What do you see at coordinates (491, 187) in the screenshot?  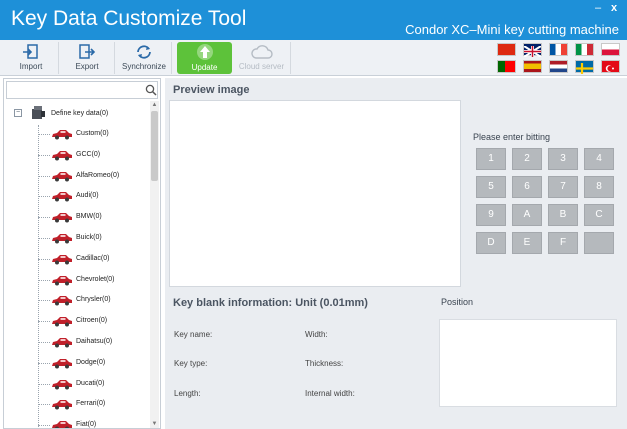 I see `bitting-key-5: 5` at bounding box center [491, 187].